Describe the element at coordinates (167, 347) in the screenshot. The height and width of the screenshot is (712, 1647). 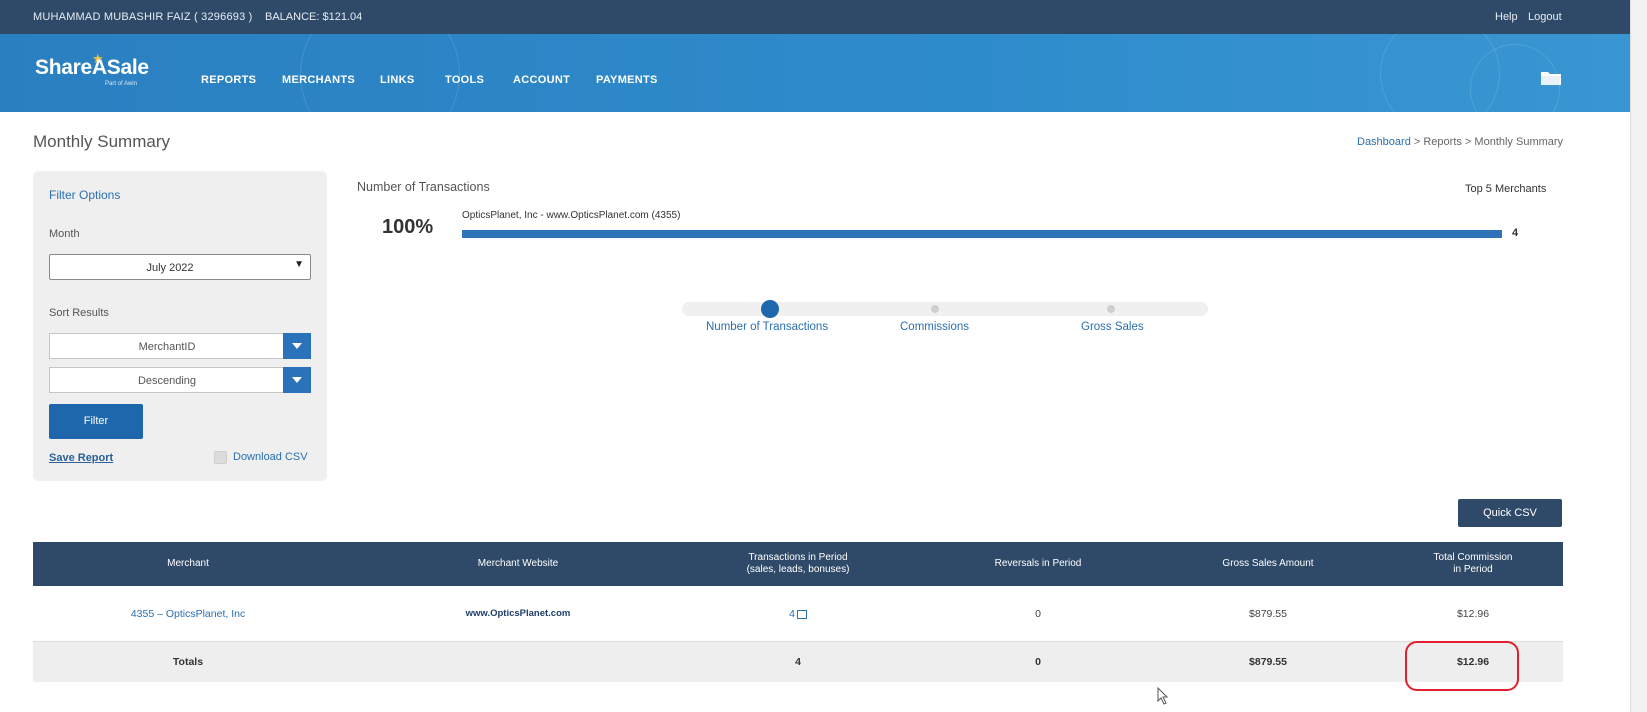
I see `sort-field-value: MerchantID` at that location.